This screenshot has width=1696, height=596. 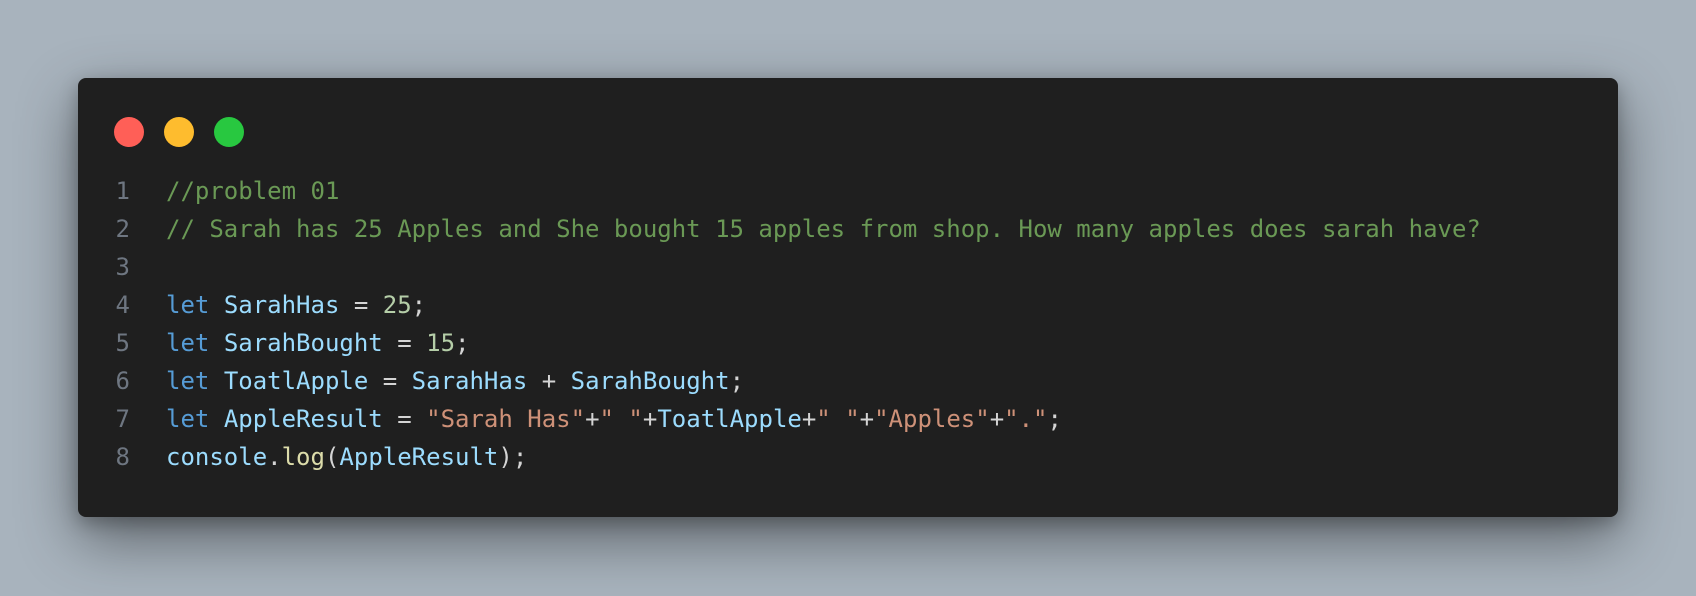 I want to click on line-source: let ToatlApple = SarahHas + SarahBought;, so click(x=455, y=381).